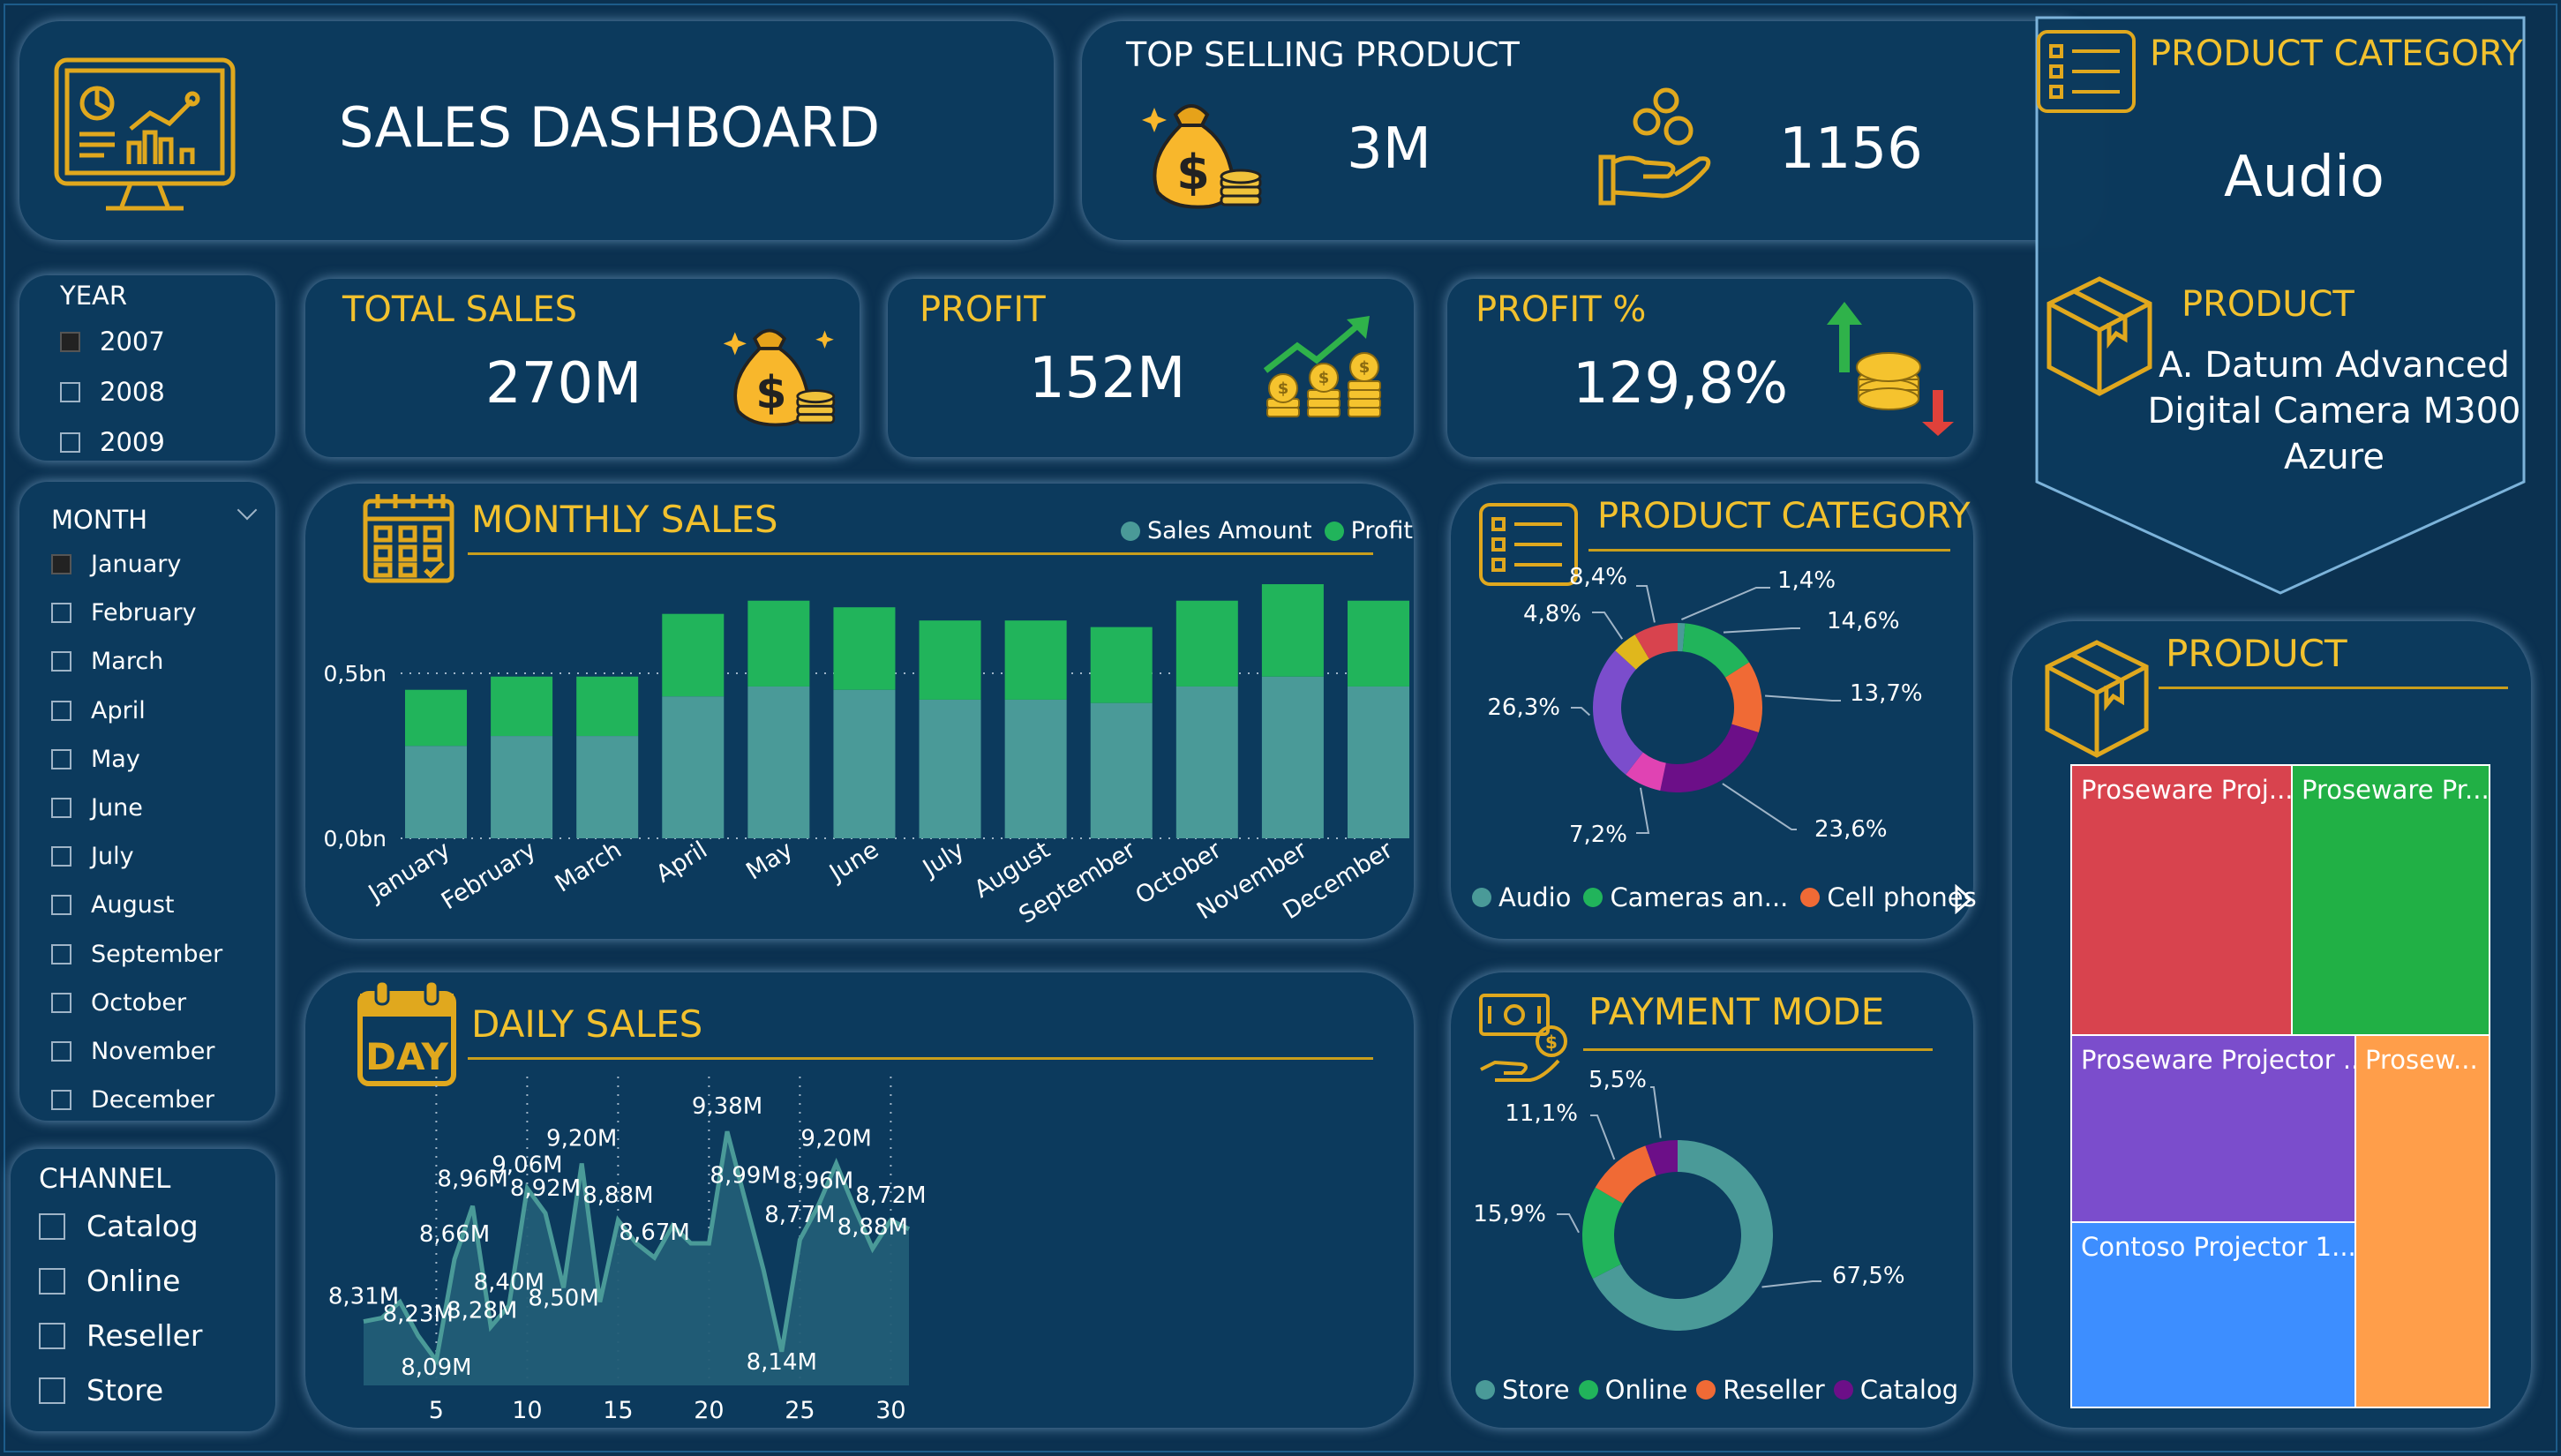  I want to click on year-slicer-title: YEAR, so click(94, 296).